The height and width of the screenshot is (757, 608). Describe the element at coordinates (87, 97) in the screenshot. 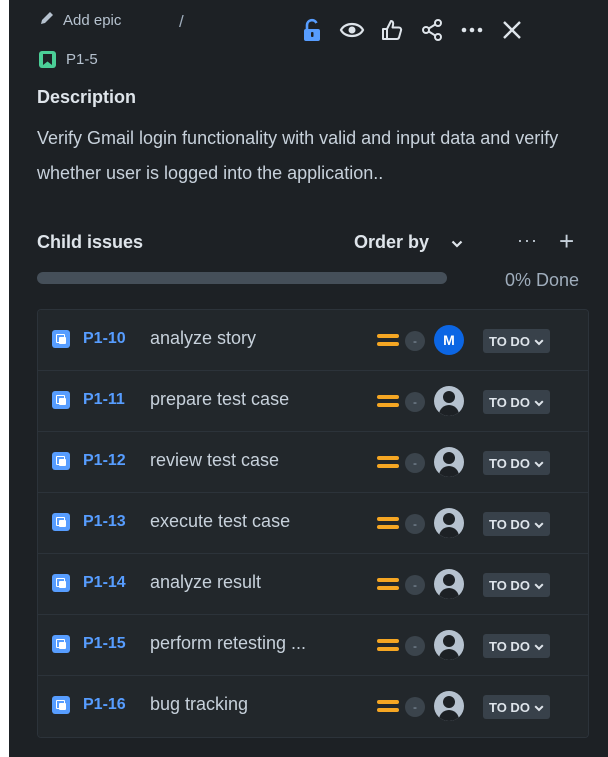

I see `description-heading: Description` at that location.